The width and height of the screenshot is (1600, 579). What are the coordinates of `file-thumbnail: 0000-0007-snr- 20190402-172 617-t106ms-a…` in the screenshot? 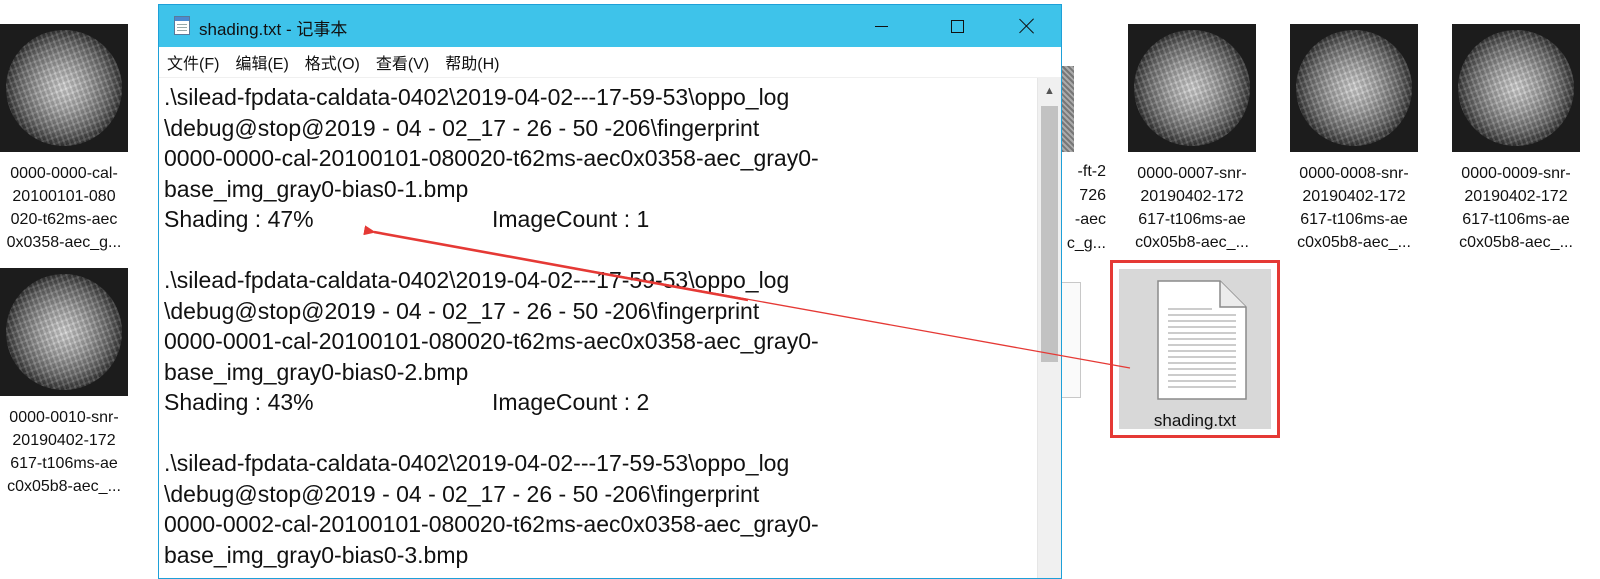 It's located at (1192, 139).